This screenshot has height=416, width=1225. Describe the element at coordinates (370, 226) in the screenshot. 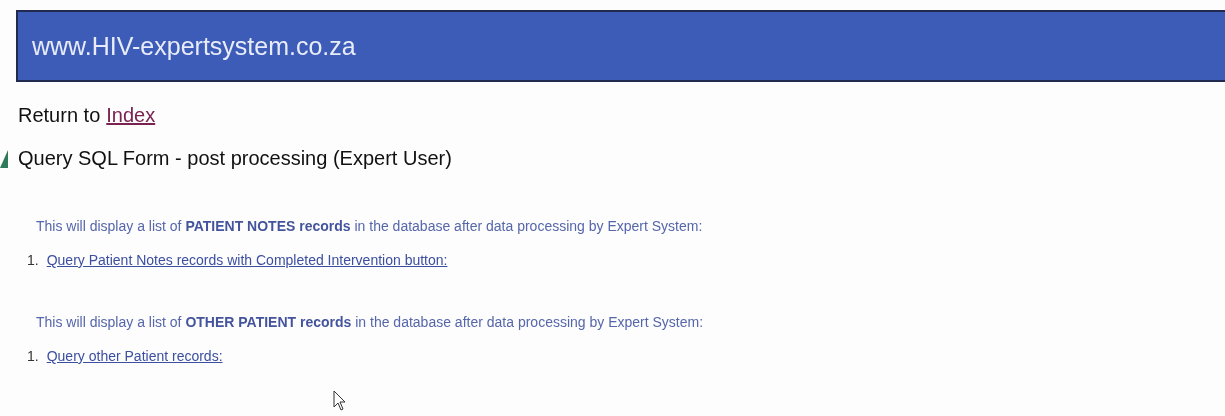

I see `description-text: This will display a list of PATIENT NOTES records in the database after data processing by Expert System:` at that location.